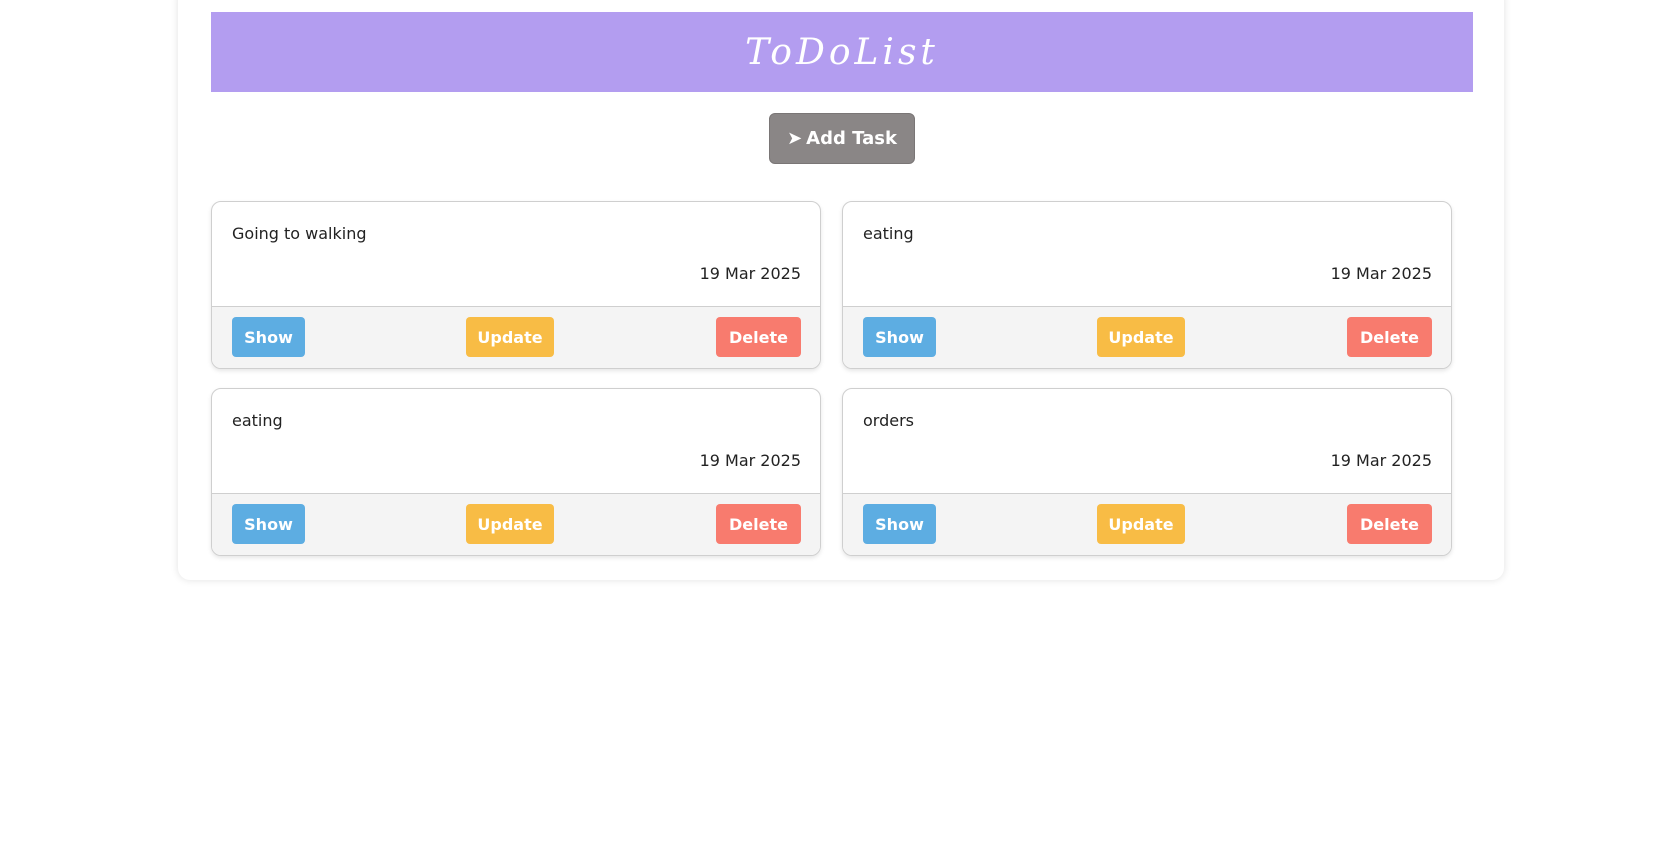 The image size is (1676, 845). I want to click on task-card-body: Going to walking 19 Mar 2025, so click(516, 254).